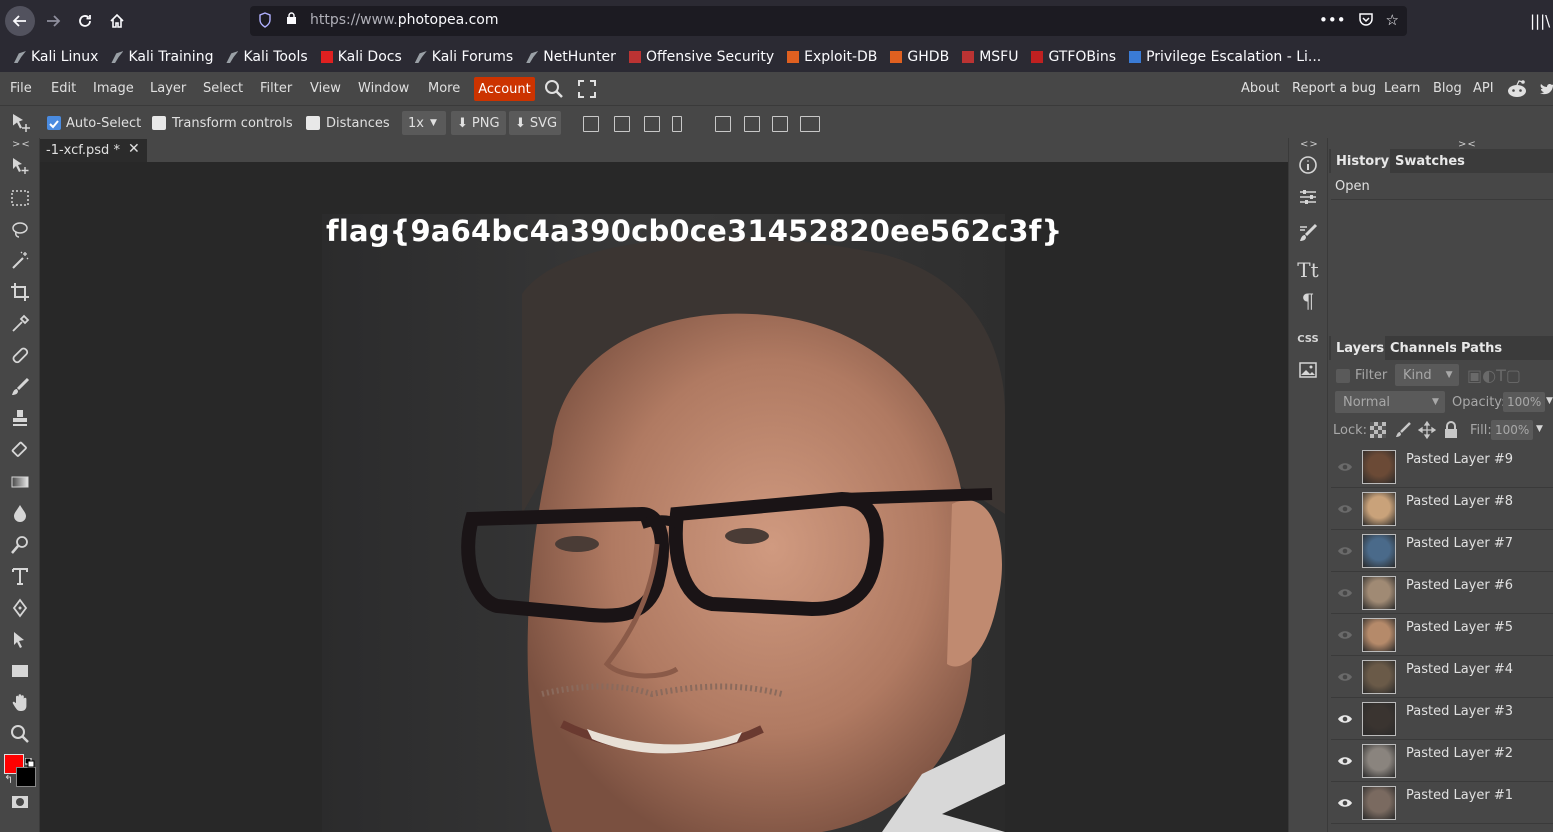 This screenshot has width=1553, height=832. I want to click on pen-tool-icon, so click(20, 608).